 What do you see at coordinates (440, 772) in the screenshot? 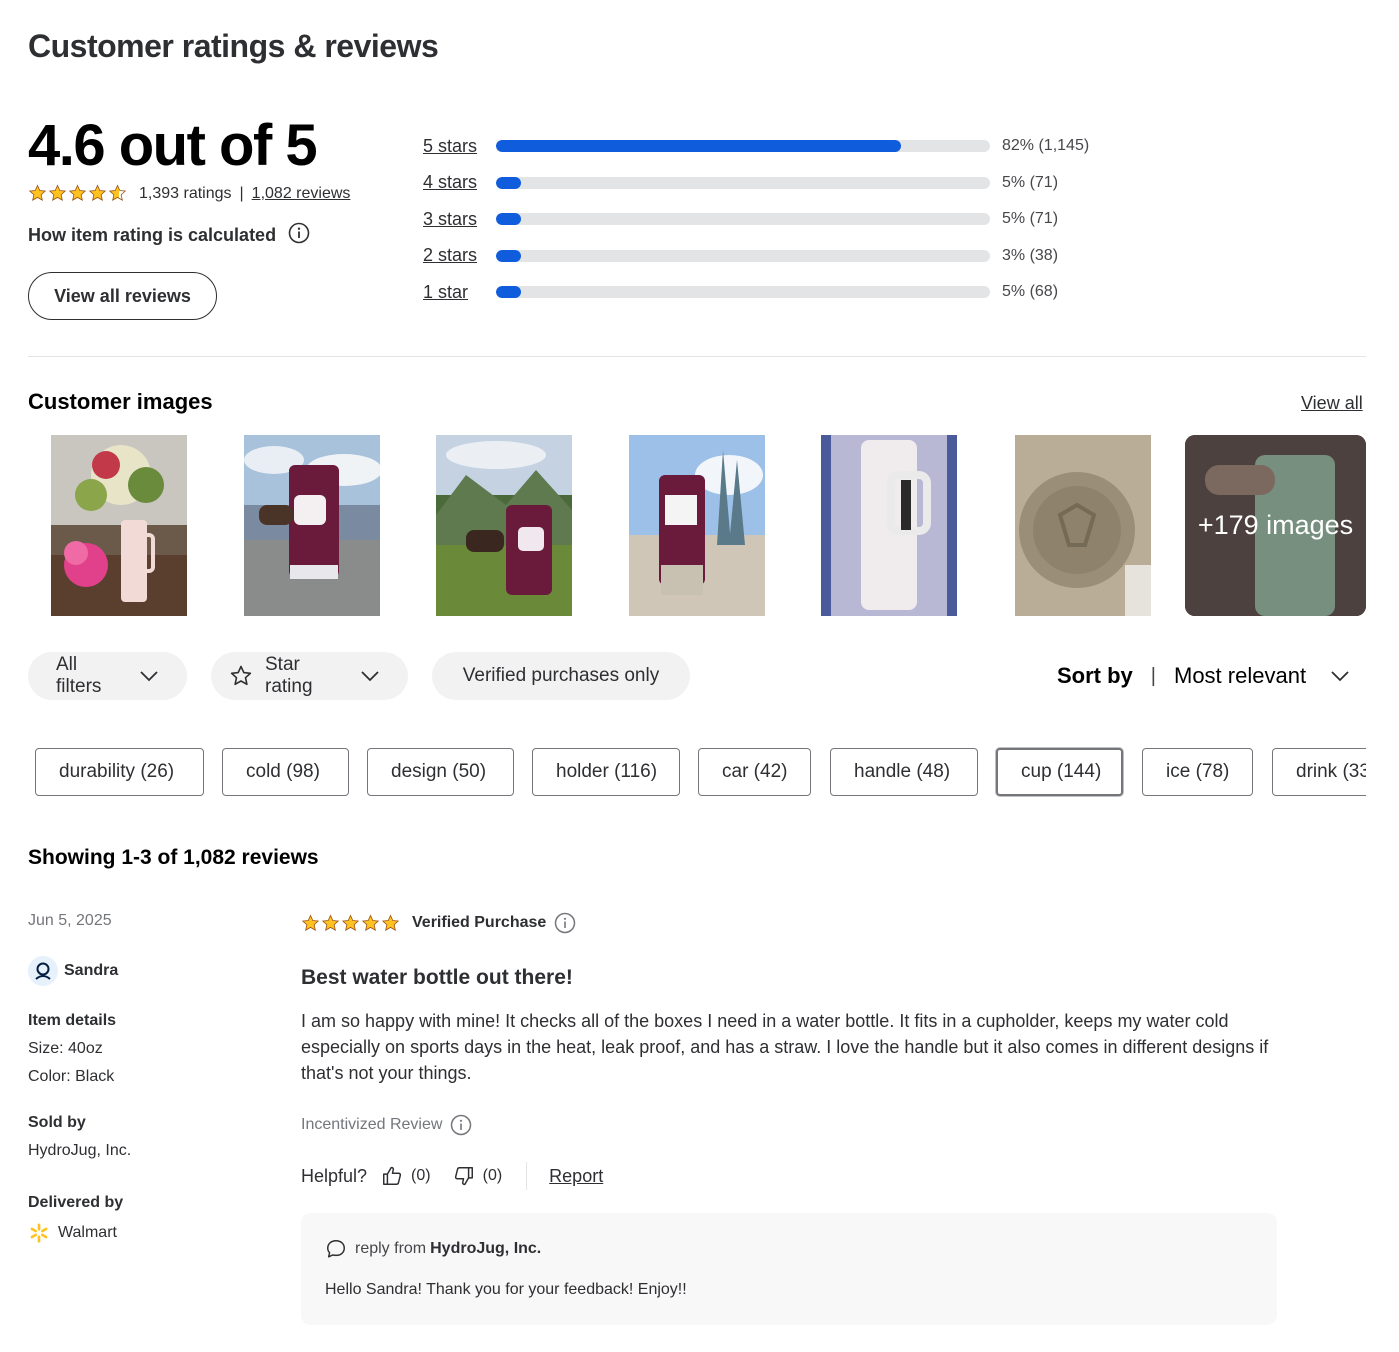
I see `keyword-chip: design (50)` at bounding box center [440, 772].